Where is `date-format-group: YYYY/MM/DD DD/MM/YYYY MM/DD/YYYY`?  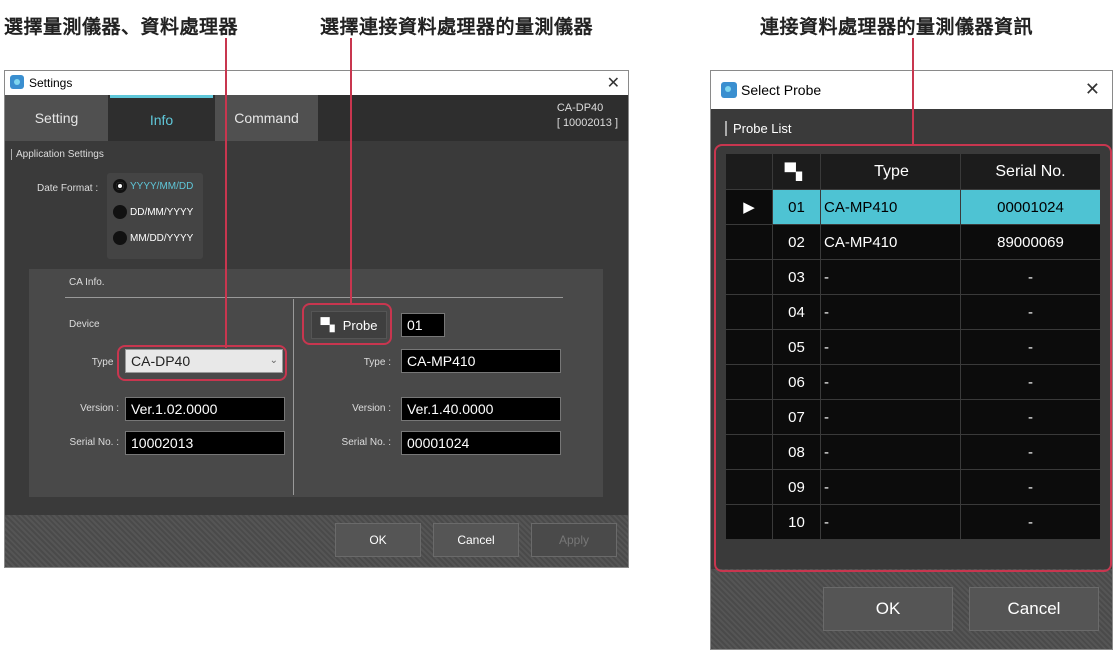 date-format-group: YYYY/MM/DD DD/MM/YYYY MM/DD/YYYY is located at coordinates (155, 216).